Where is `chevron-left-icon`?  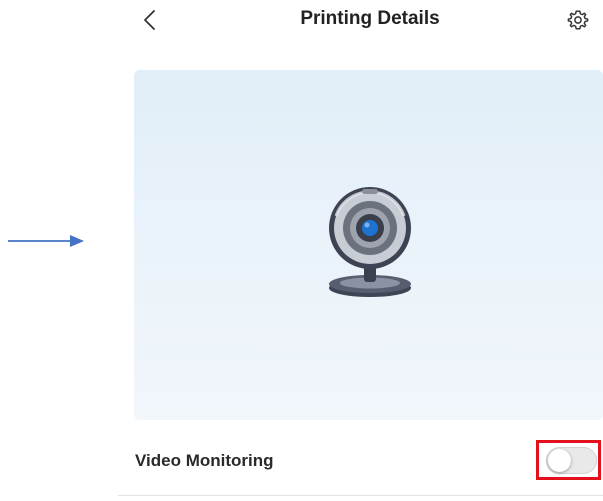
chevron-left-icon is located at coordinates (149, 20).